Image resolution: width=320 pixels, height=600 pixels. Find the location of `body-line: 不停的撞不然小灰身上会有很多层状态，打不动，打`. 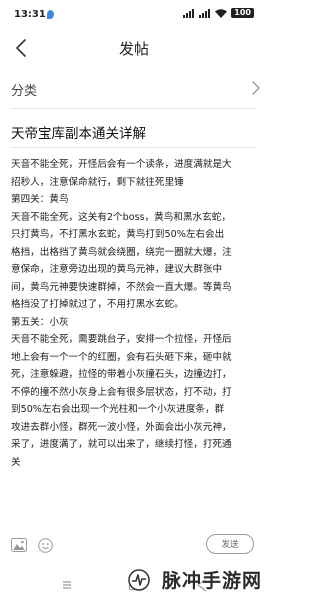

body-line: 不停的撞不然小灰身上会有很多层状态，打不动，打 is located at coordinates (121, 392).